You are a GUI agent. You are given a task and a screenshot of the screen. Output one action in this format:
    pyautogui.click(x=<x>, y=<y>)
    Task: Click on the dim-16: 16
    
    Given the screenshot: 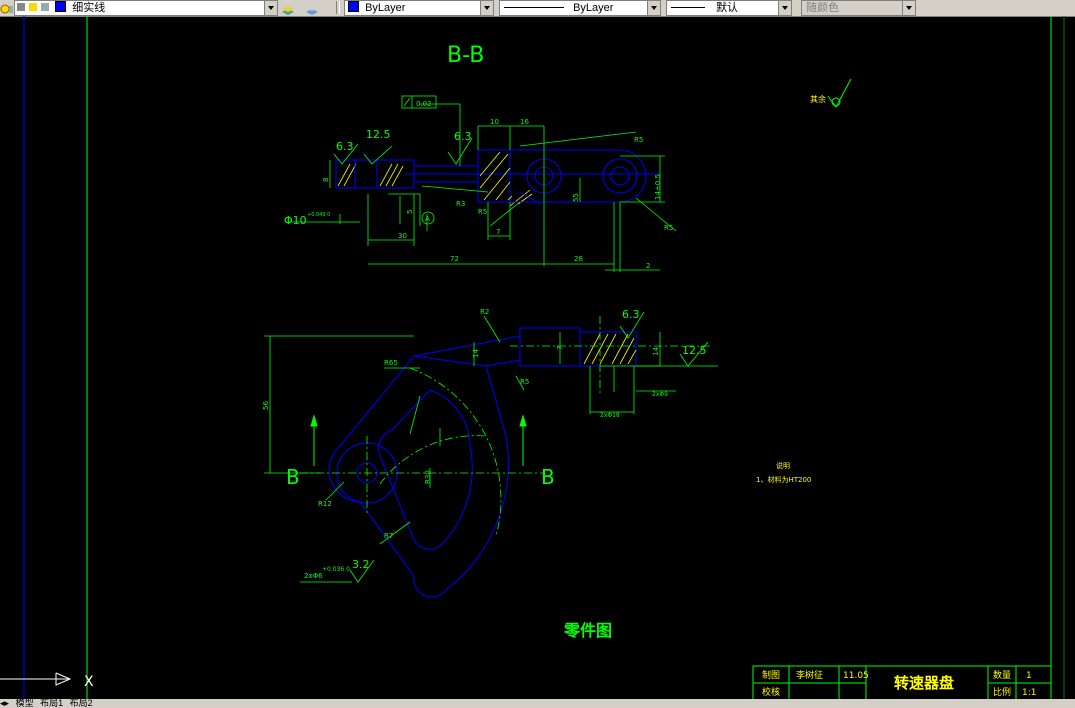 What is the action you would take?
    pyautogui.click(x=524, y=122)
    